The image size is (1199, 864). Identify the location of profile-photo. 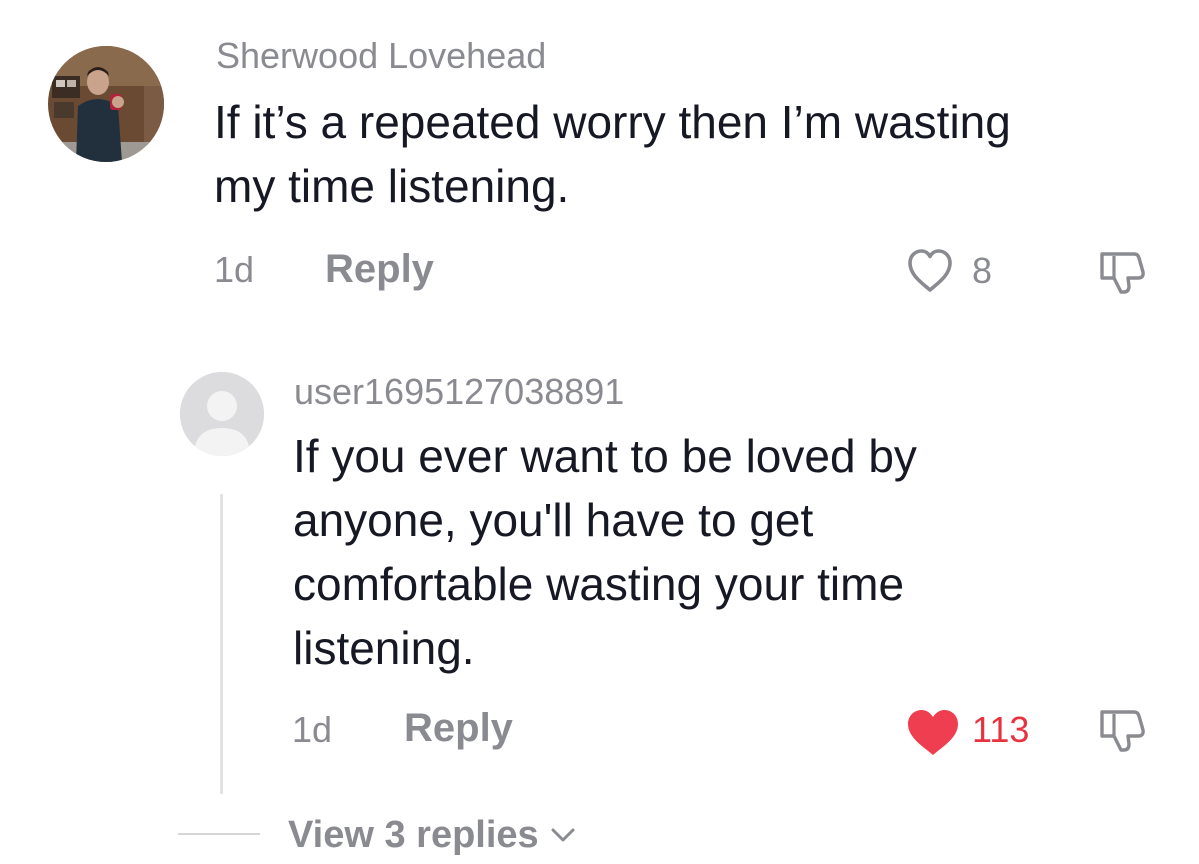
(106, 104).